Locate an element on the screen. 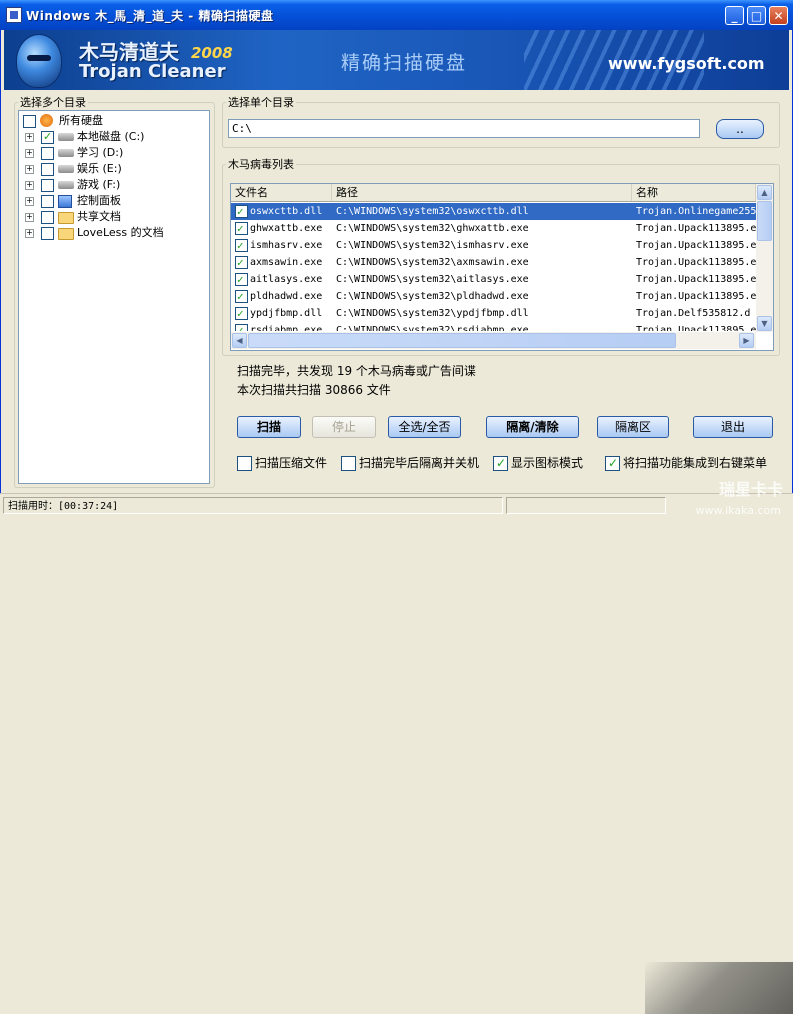  cell-path: C:\WINDOWS\system32\ypdjfbmp.dll is located at coordinates (432, 313).